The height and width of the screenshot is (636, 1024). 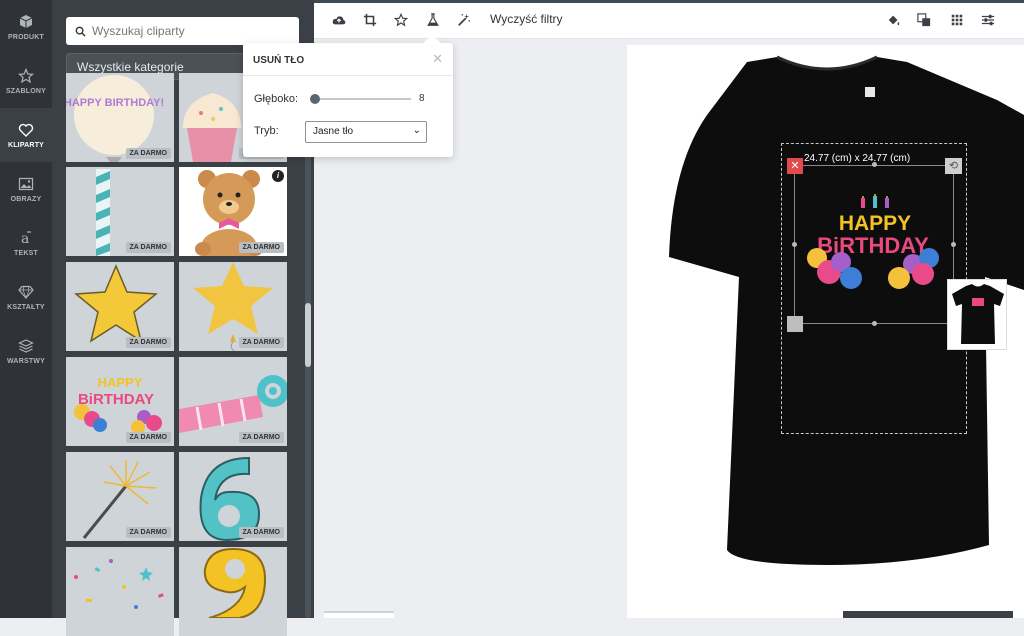 I want to click on delete-element-button: ✕, so click(x=795, y=166).